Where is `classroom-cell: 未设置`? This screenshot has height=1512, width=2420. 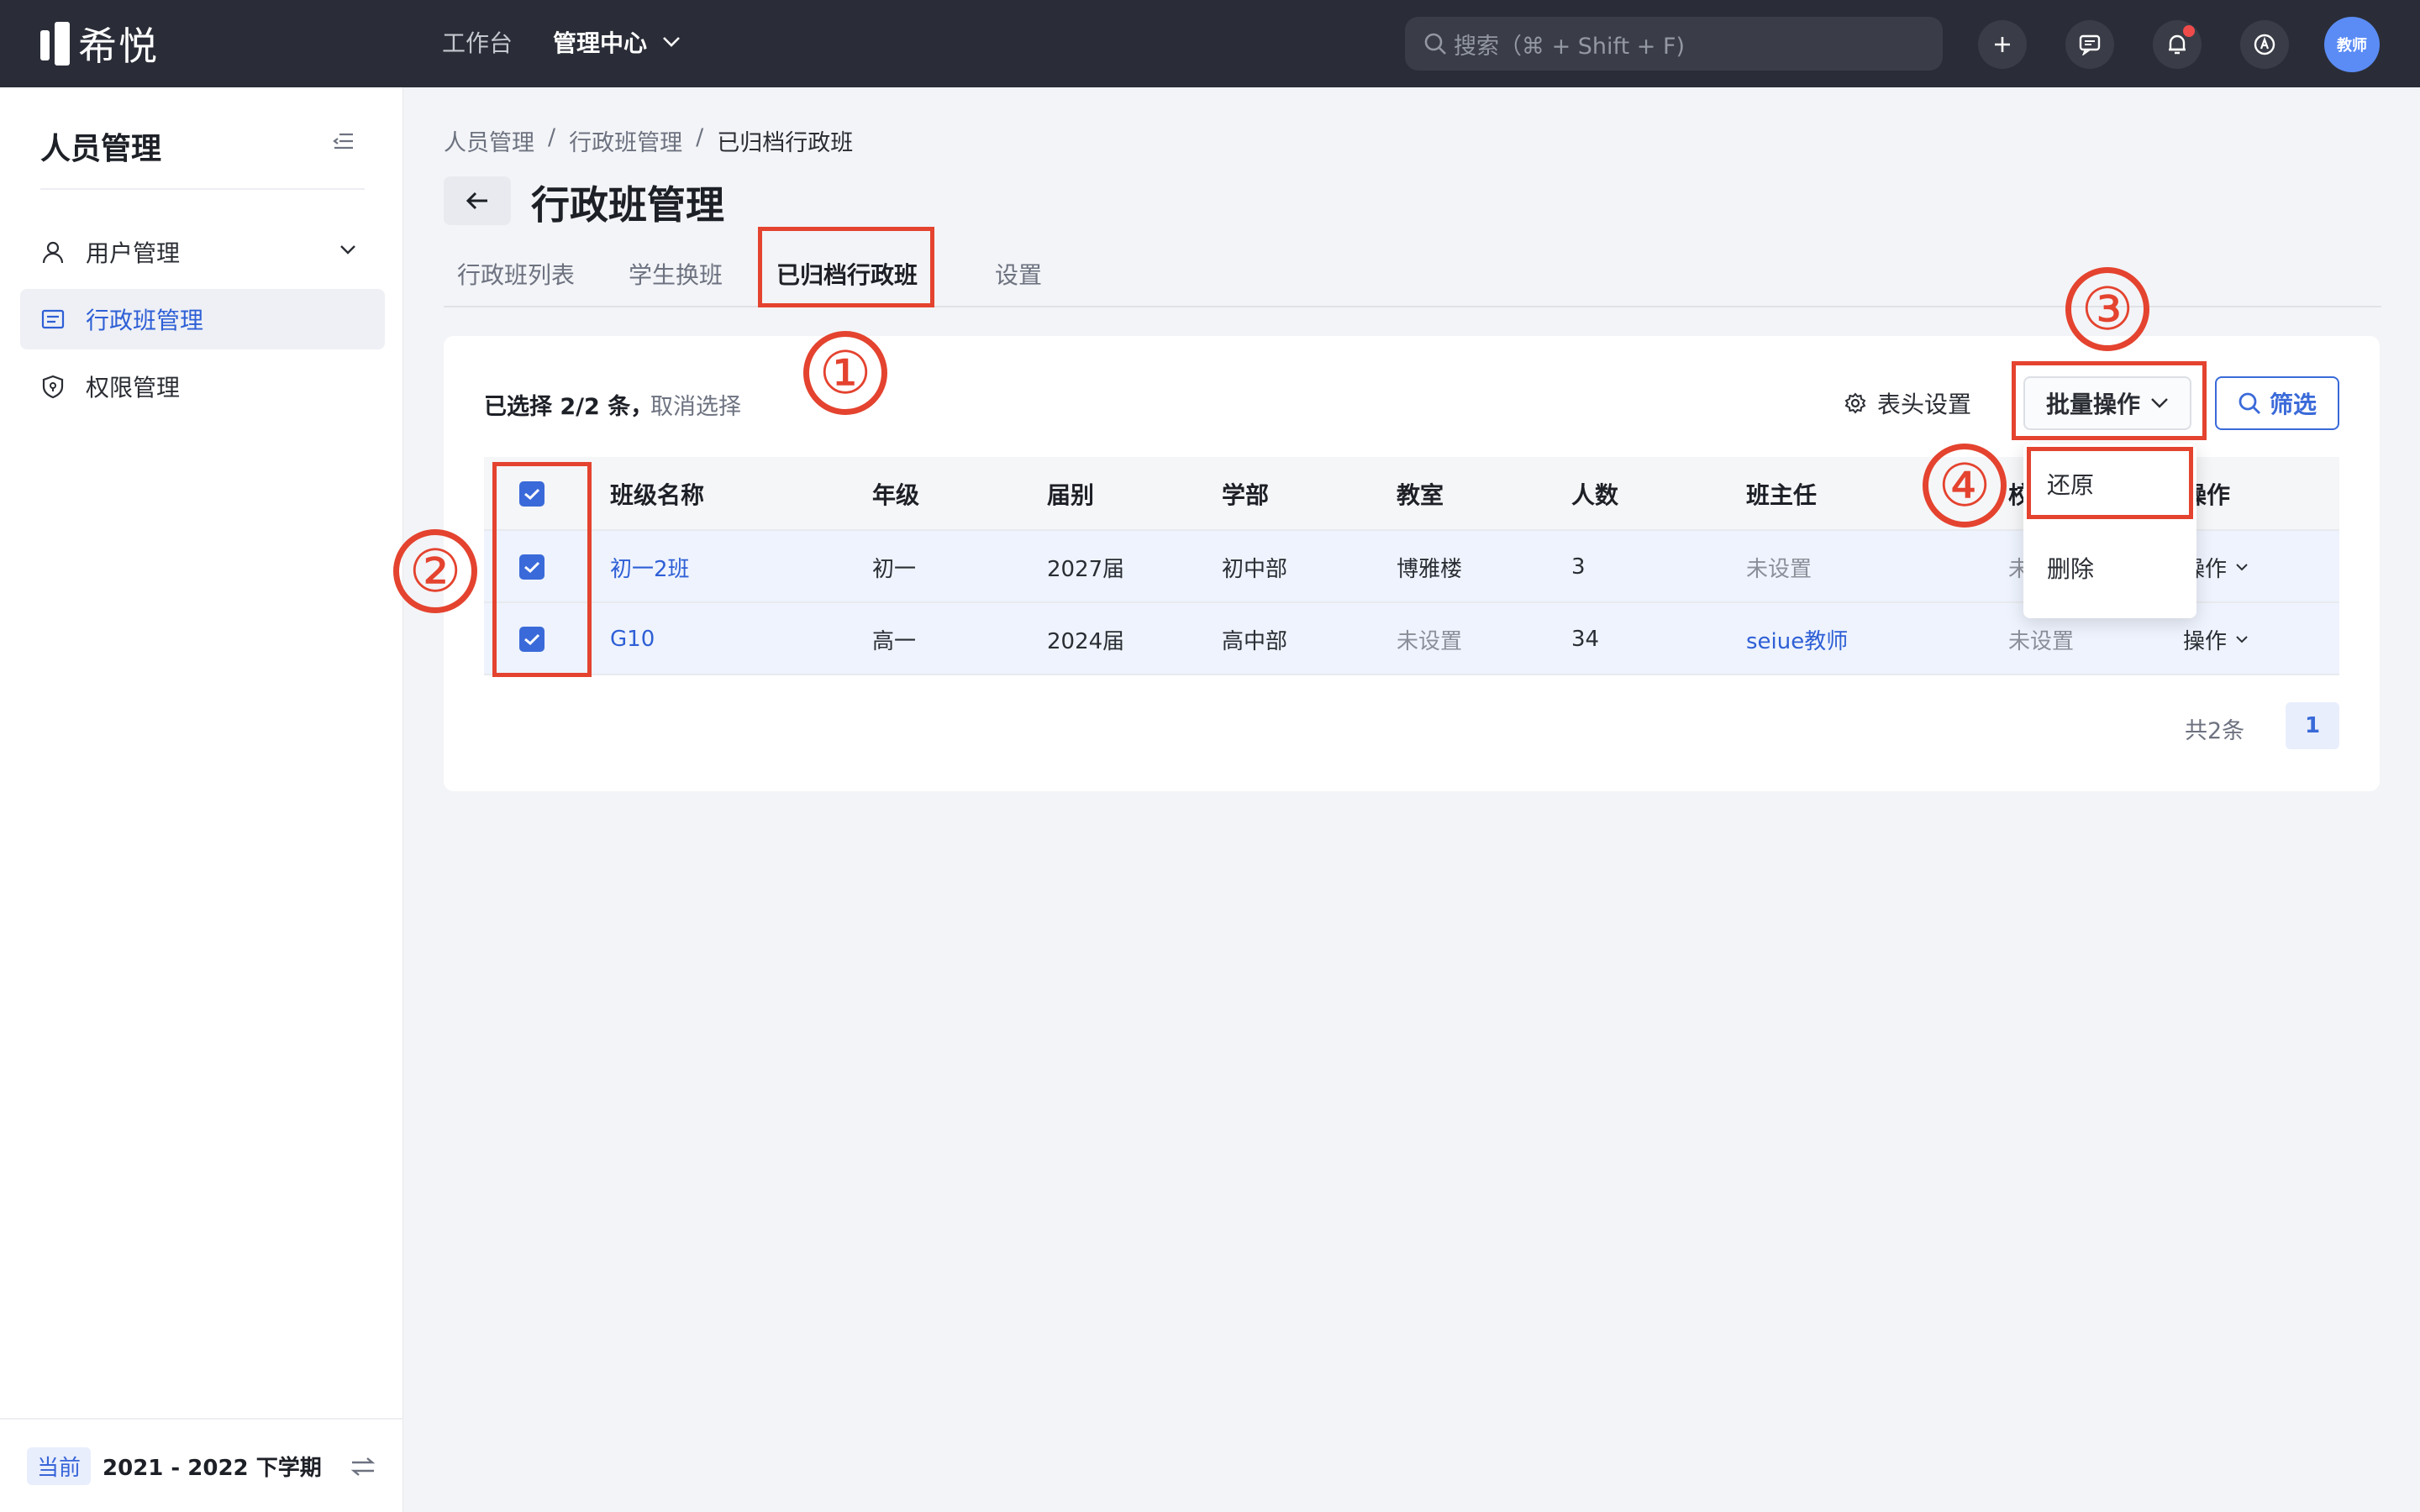 classroom-cell: 未设置 is located at coordinates (1430, 641).